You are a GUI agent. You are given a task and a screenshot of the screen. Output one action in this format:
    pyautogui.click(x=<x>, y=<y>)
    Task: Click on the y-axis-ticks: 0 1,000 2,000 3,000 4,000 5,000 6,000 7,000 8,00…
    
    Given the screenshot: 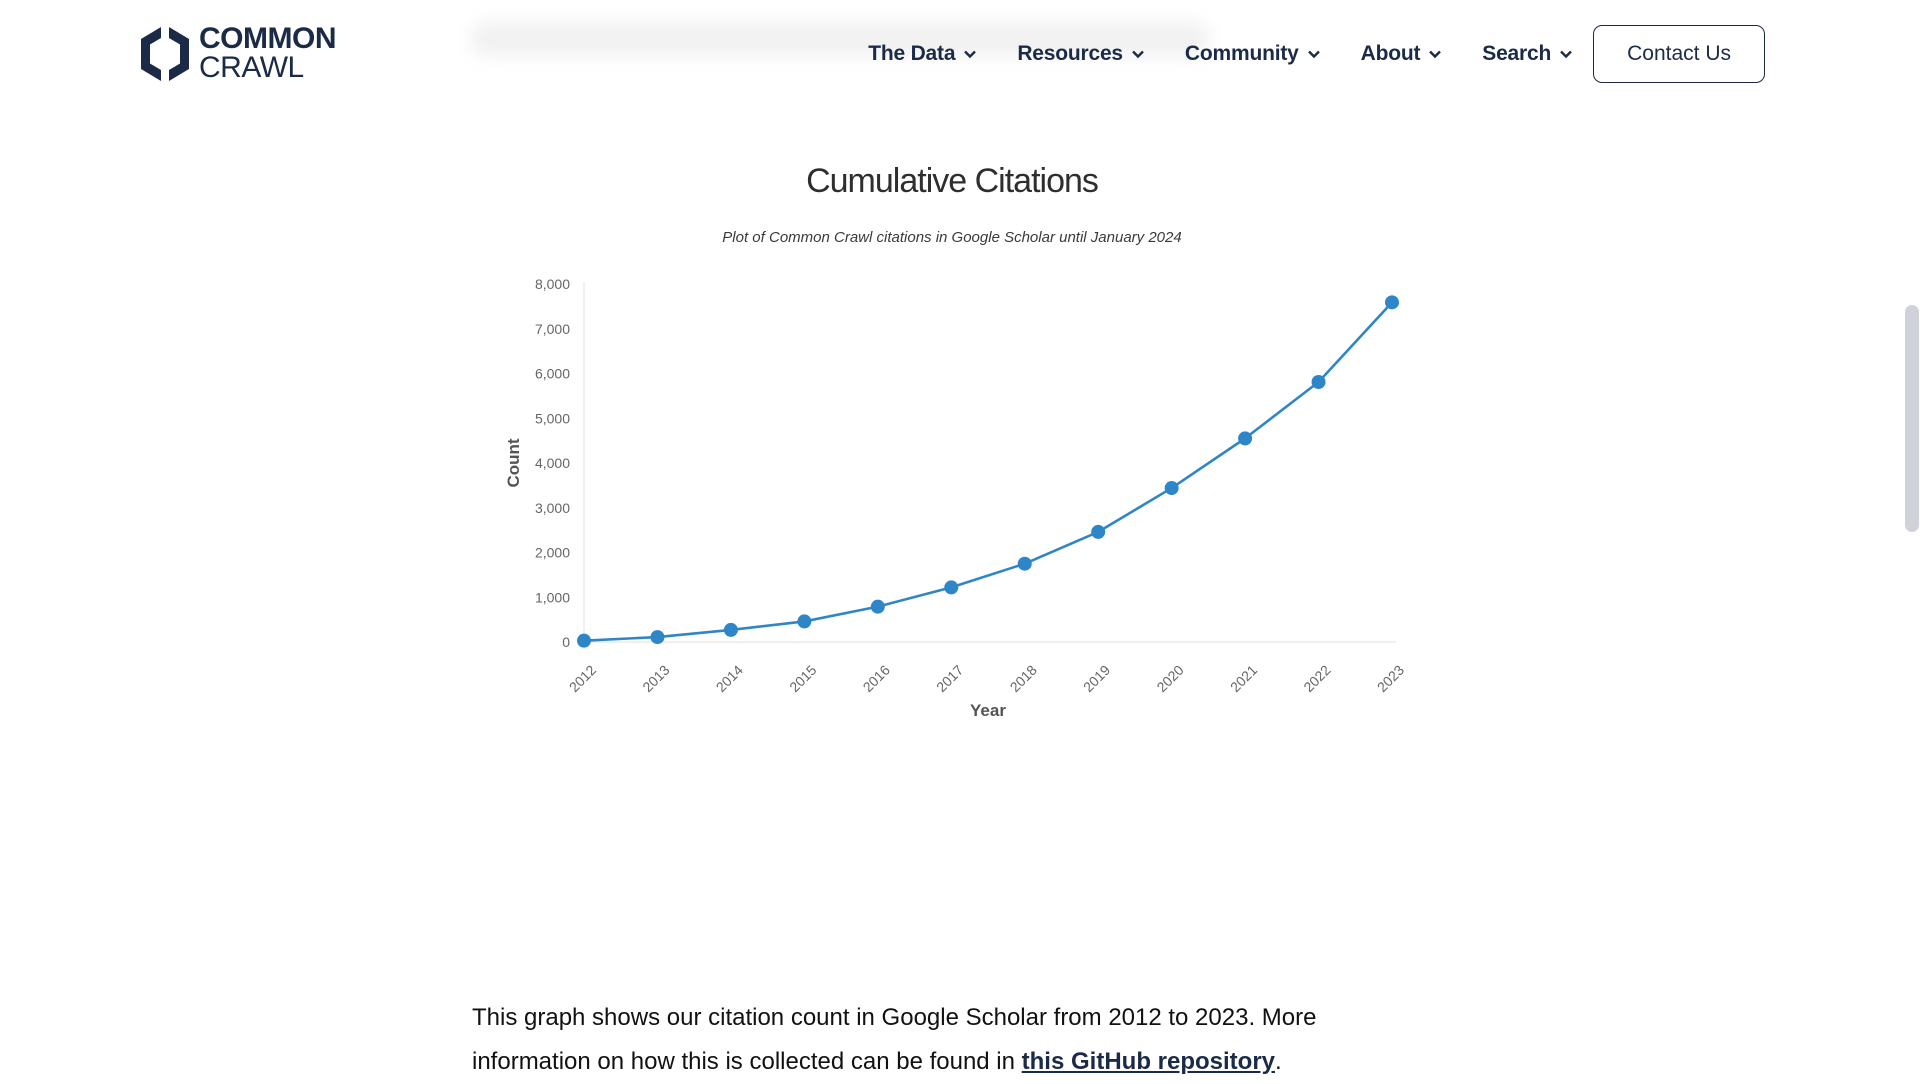 What is the action you would take?
    pyautogui.click(x=552, y=463)
    